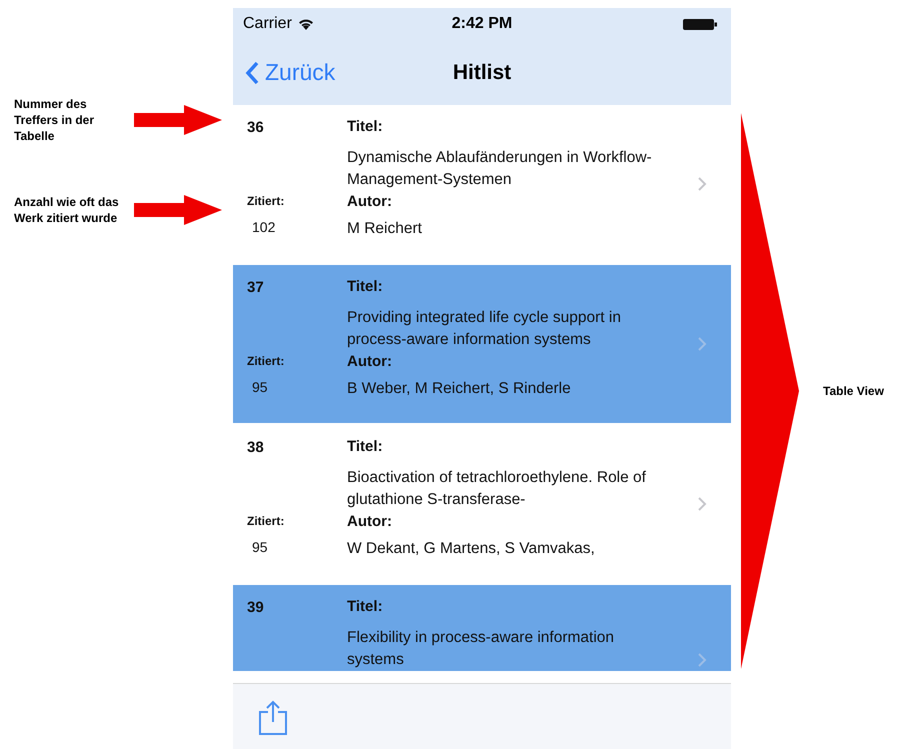  I want to click on hit-number: 38, so click(256, 448).